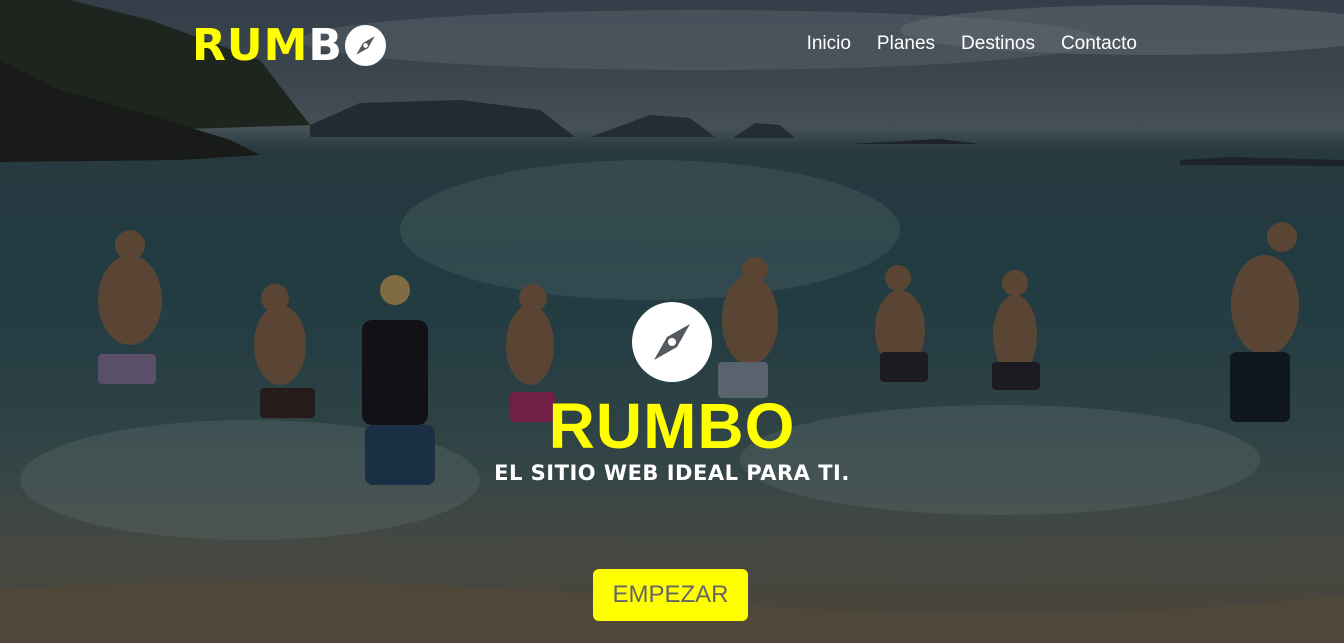 The height and width of the screenshot is (643, 1344). I want to click on hero-title: RUMBO, so click(672, 426).